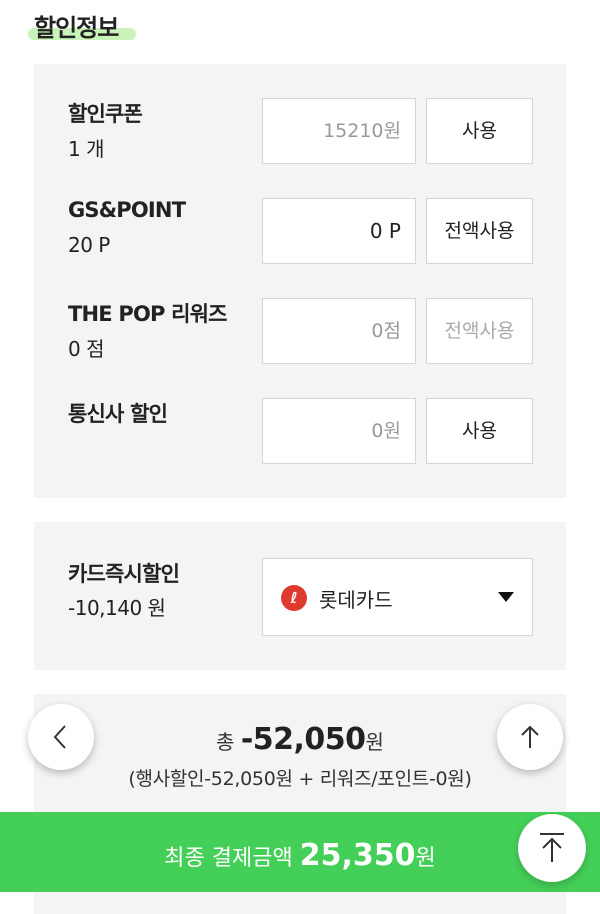  I want to click on card-discount-panel: 카드즉시할인 -10,140 원 ℓ 롯데카드, so click(300, 596).